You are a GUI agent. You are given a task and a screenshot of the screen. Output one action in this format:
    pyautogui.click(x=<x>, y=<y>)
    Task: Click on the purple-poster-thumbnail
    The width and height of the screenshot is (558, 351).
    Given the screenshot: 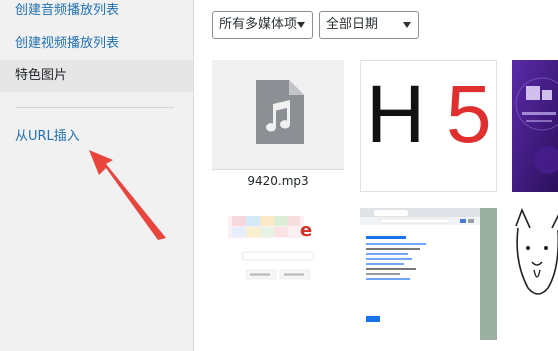 What is the action you would take?
    pyautogui.click(x=535, y=126)
    